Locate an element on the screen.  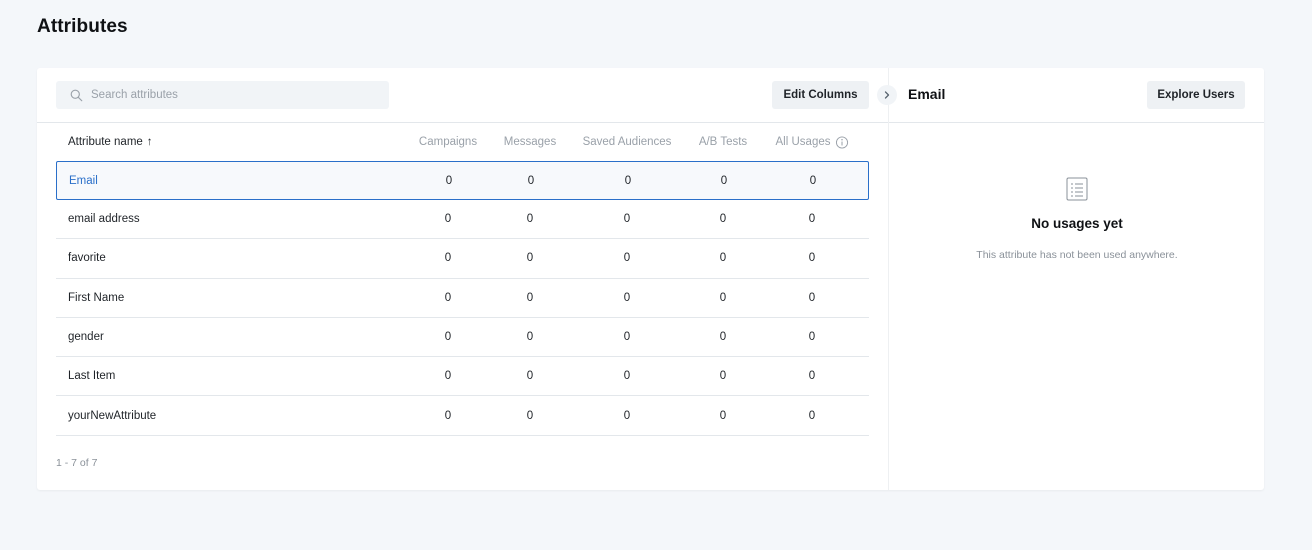
column-header-attribute-name: Attribute name ↑ is located at coordinates (110, 142).